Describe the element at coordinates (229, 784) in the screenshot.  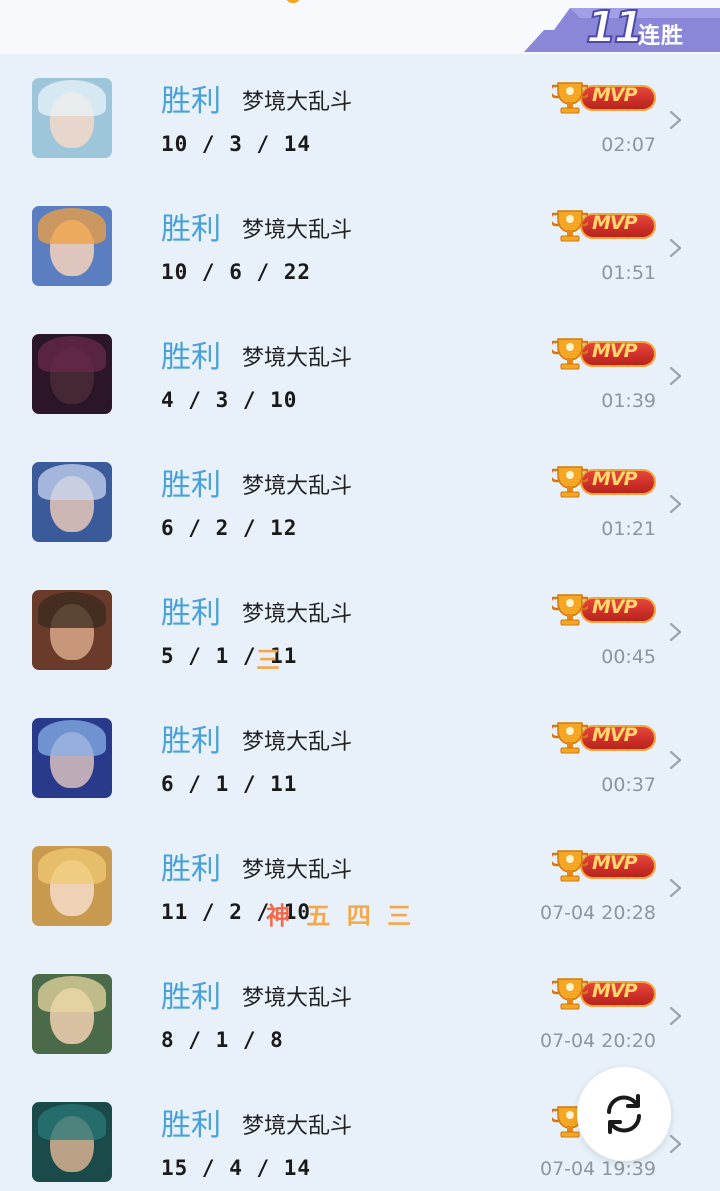
I see `kda-stats: 6 / 1 / 11` at that location.